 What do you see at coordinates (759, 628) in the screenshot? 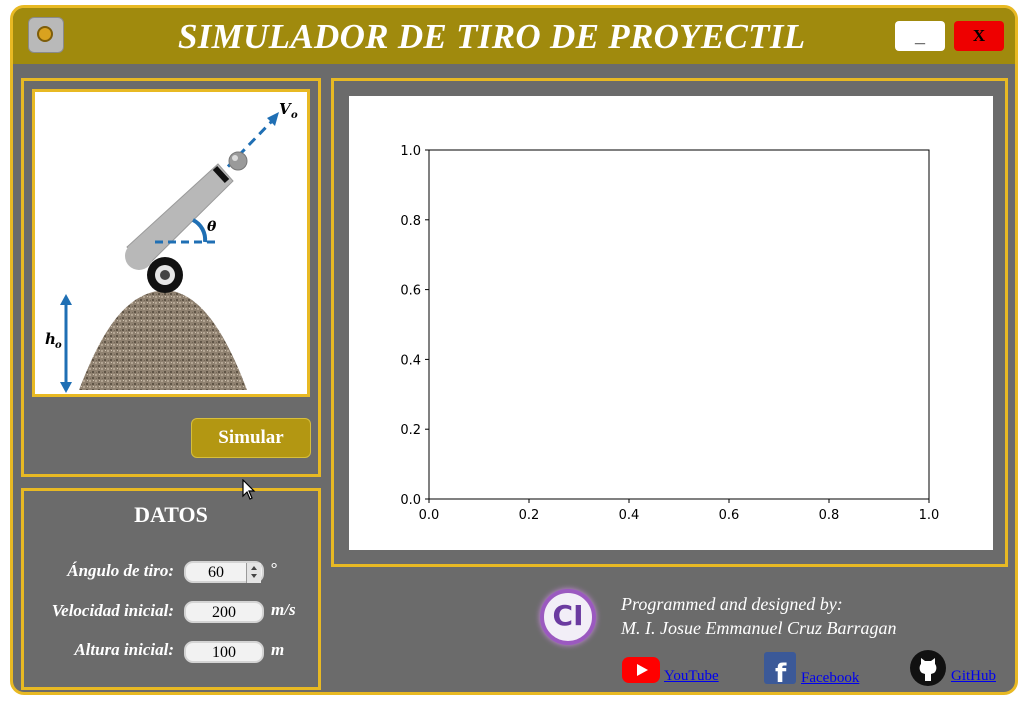
I see `credit-line-2: M. I. Josue Emmanuel Cruz Barragan` at bounding box center [759, 628].